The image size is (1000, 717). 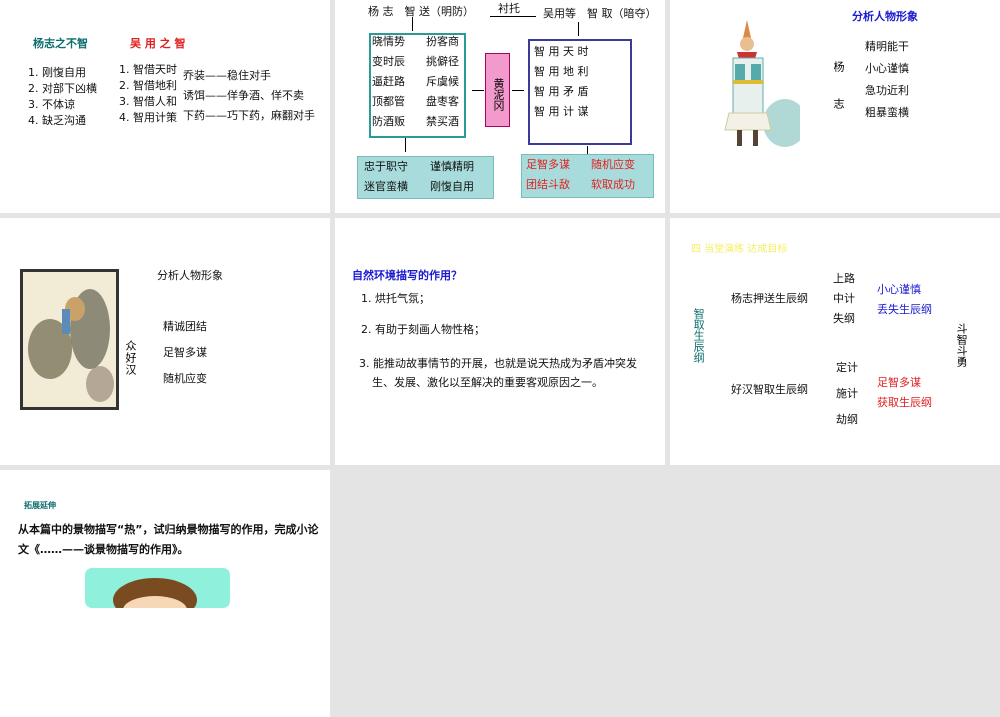 I want to click on character-name: 杨志, so click(x=838, y=98).